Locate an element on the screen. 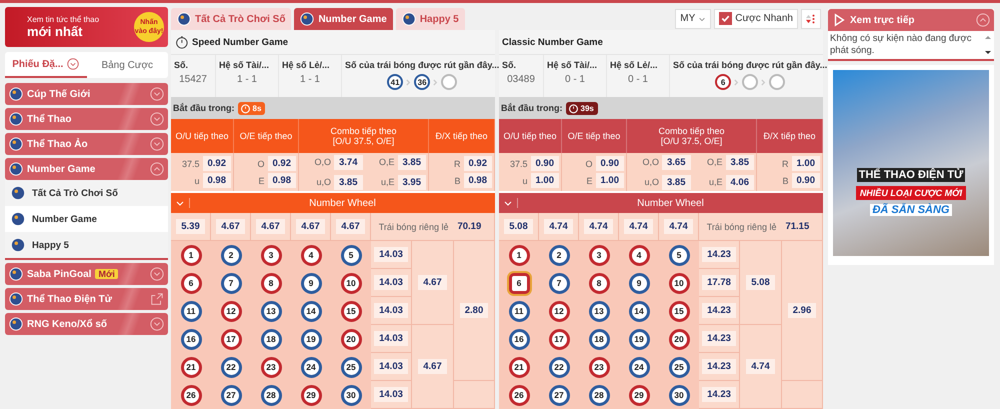  scroll-arrows-icon is located at coordinates (988, 45).